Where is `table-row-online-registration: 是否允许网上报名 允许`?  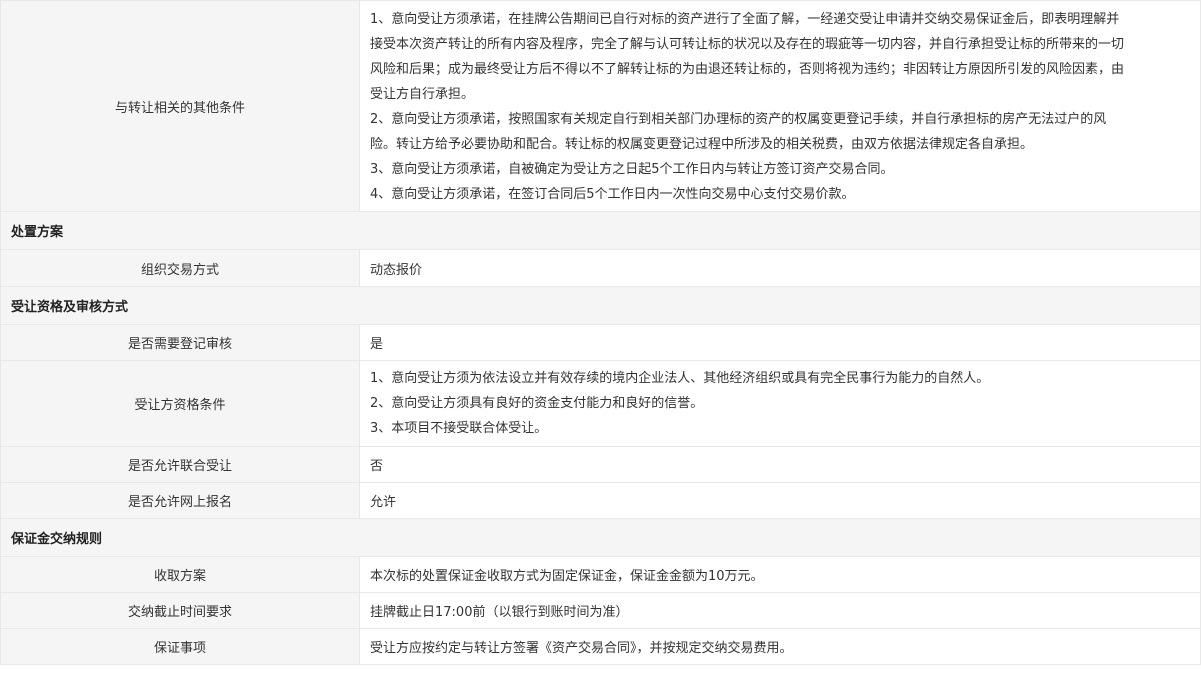 table-row-online-registration: 是否允许网上报名 允许 is located at coordinates (600, 500).